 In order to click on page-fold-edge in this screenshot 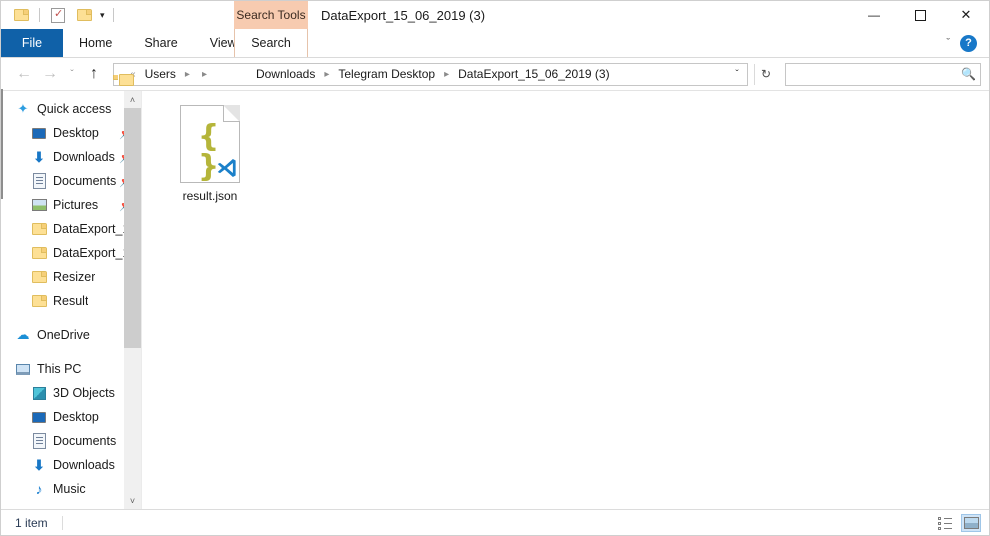, I will do `click(231, 113)`.